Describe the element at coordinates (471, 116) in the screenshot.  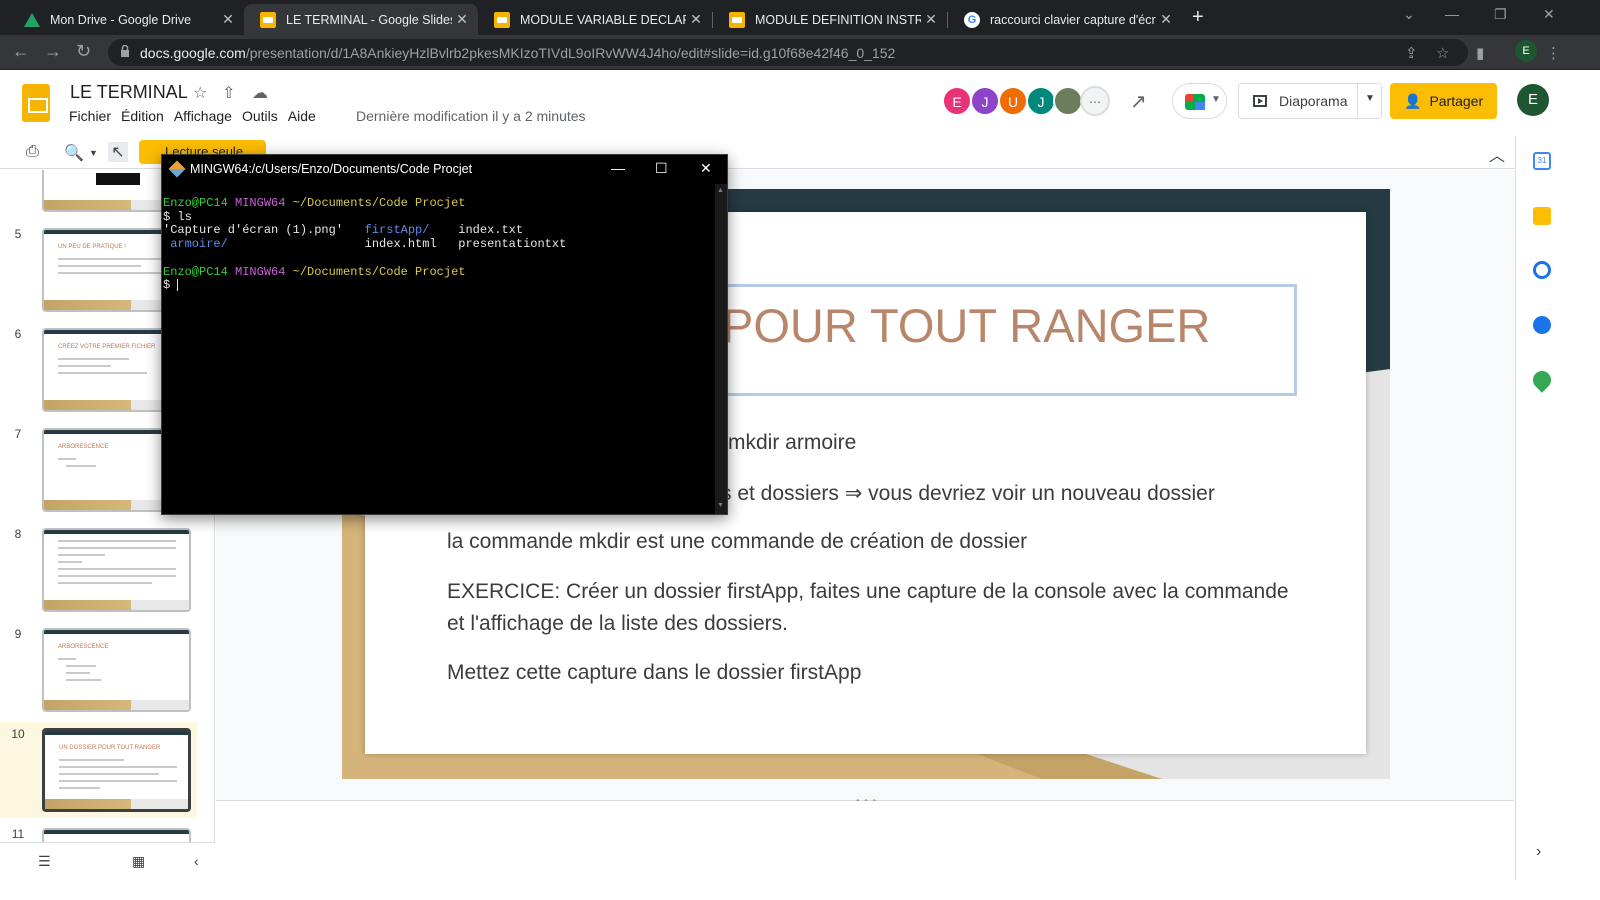
I see `last-edit-status: Dernière modification il y a 2 minutes` at that location.